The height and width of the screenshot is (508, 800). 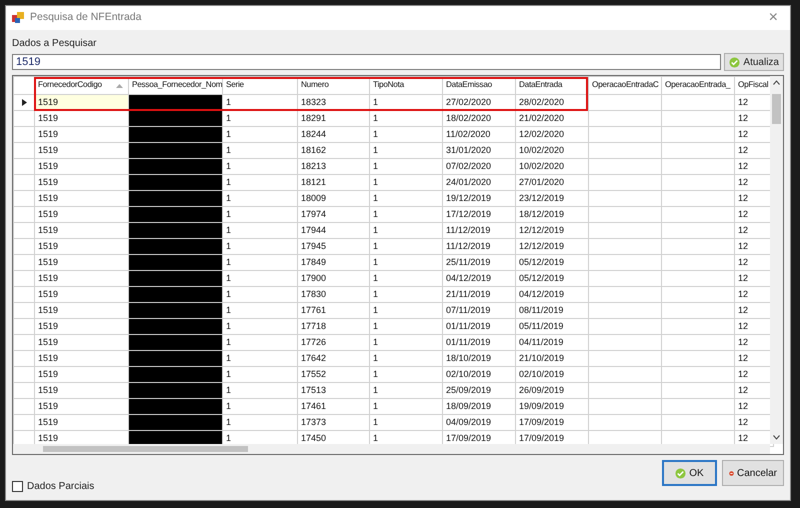 What do you see at coordinates (479, 118) in the screenshot?
I see `table-cell: 18/02/2020` at bounding box center [479, 118].